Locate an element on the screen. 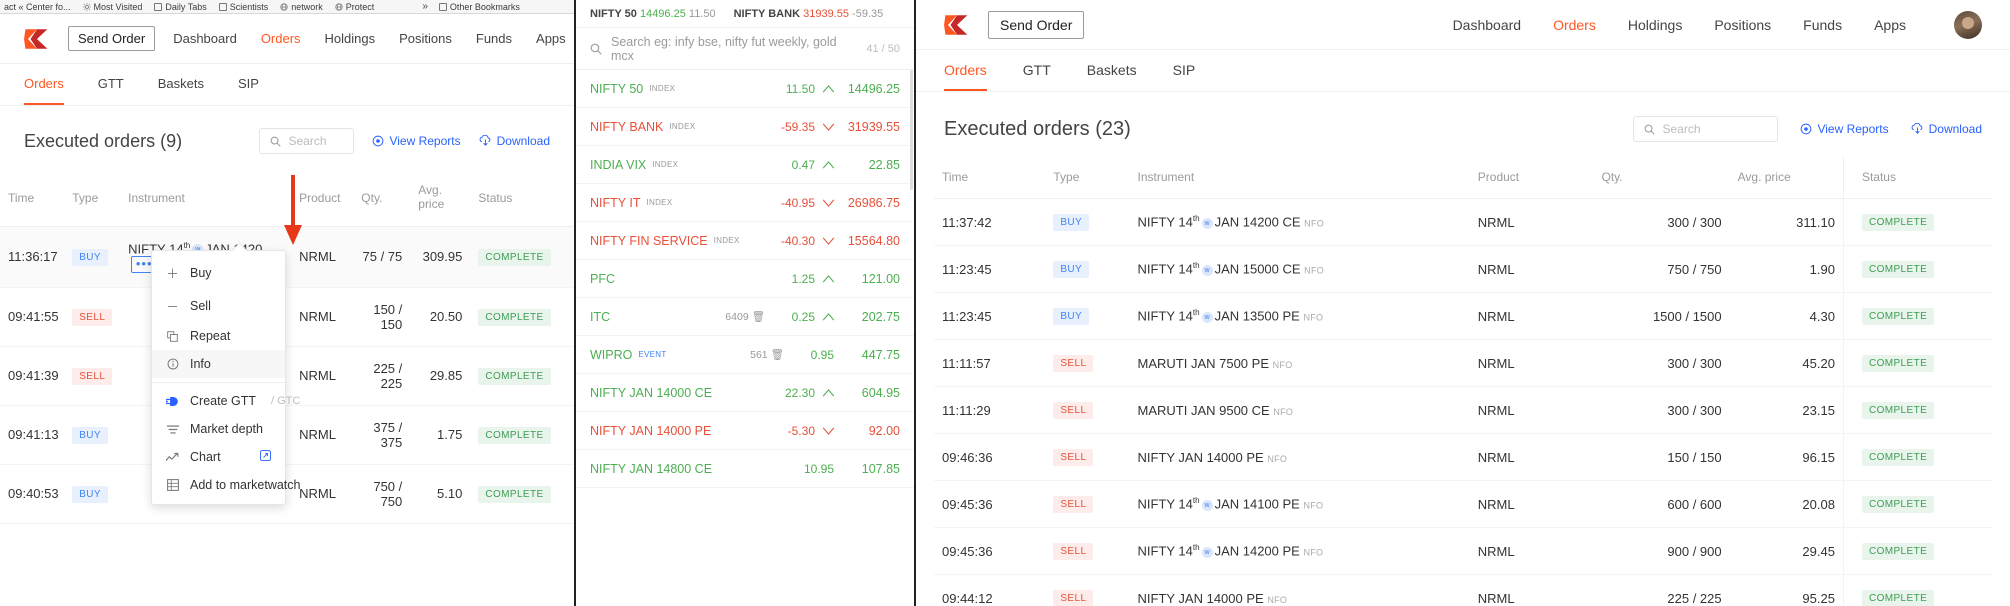 The height and width of the screenshot is (606, 2010). right-orders-header: Executed orders (23) Search View Reports is located at coordinates (1463, 124).